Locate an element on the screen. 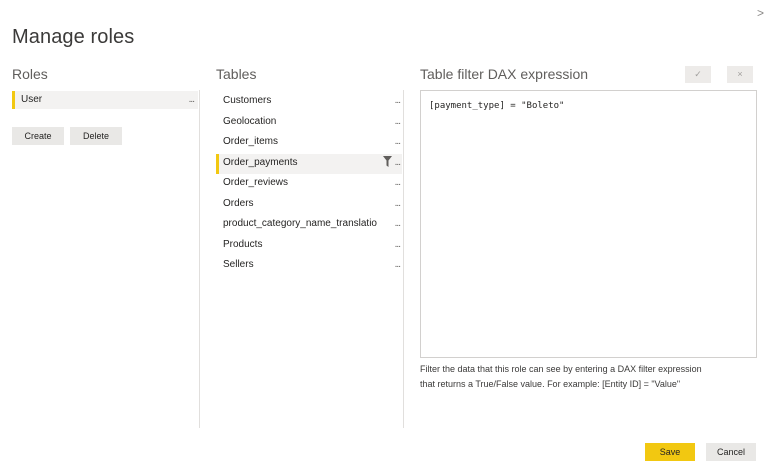 This screenshot has width=769, height=461. filter-icon is located at coordinates (387, 161).